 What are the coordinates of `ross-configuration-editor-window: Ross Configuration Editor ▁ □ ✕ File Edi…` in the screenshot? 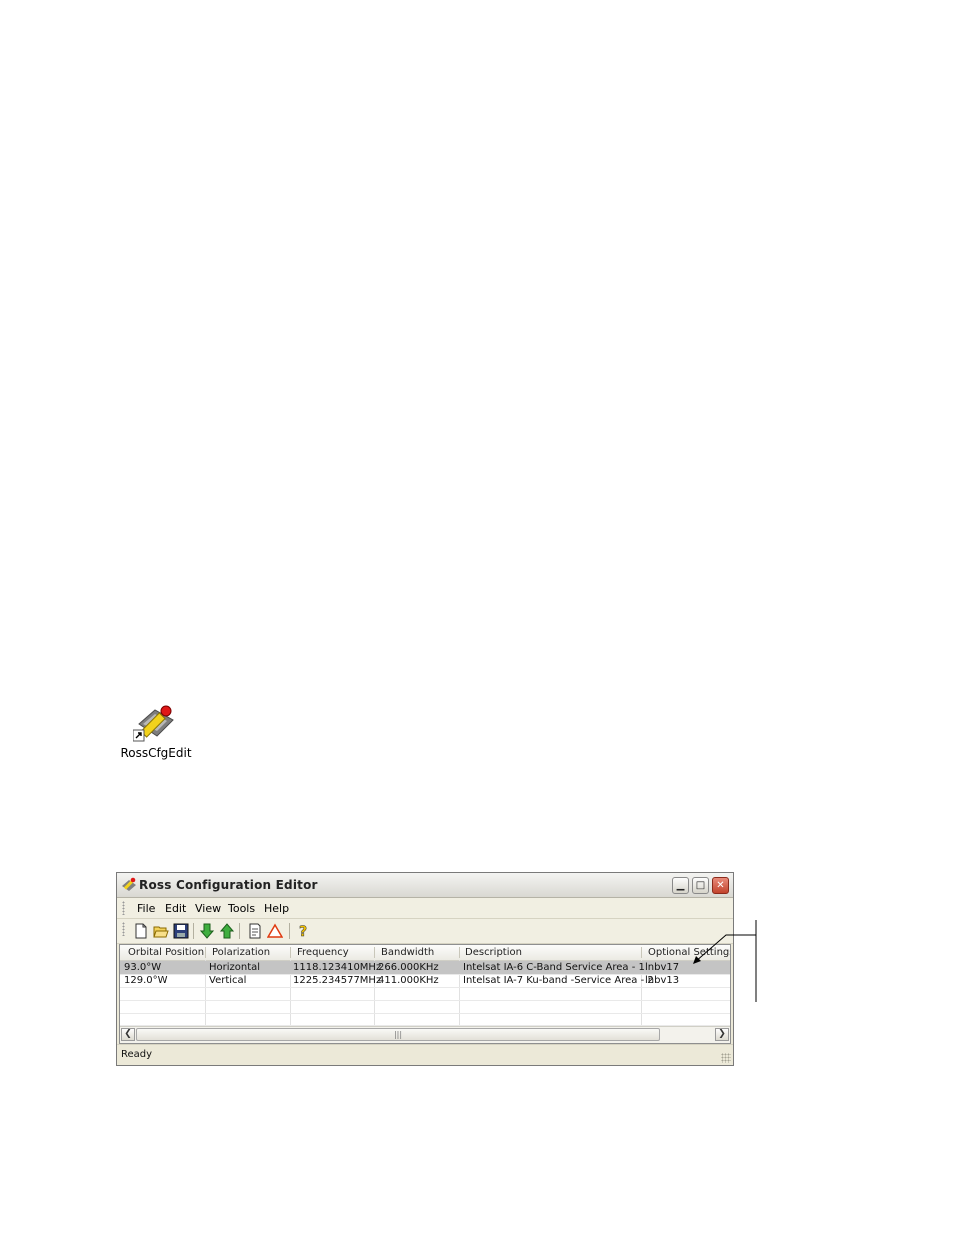 It's located at (425, 969).